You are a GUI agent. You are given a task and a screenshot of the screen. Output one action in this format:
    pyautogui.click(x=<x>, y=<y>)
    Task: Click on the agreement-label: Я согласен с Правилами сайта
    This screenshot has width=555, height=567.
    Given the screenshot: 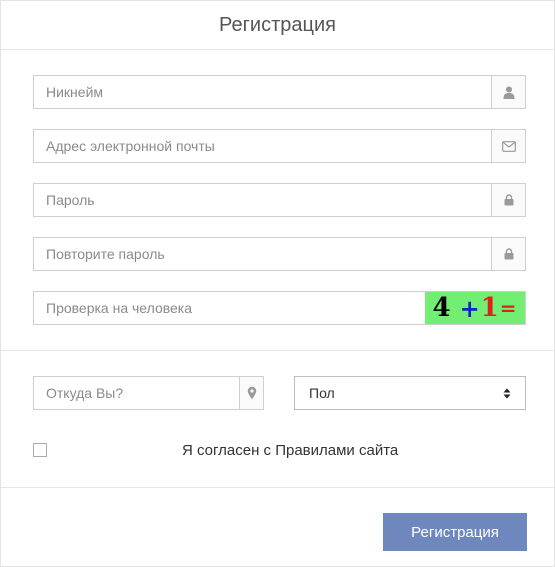 What is the action you would take?
    pyautogui.click(x=290, y=450)
    